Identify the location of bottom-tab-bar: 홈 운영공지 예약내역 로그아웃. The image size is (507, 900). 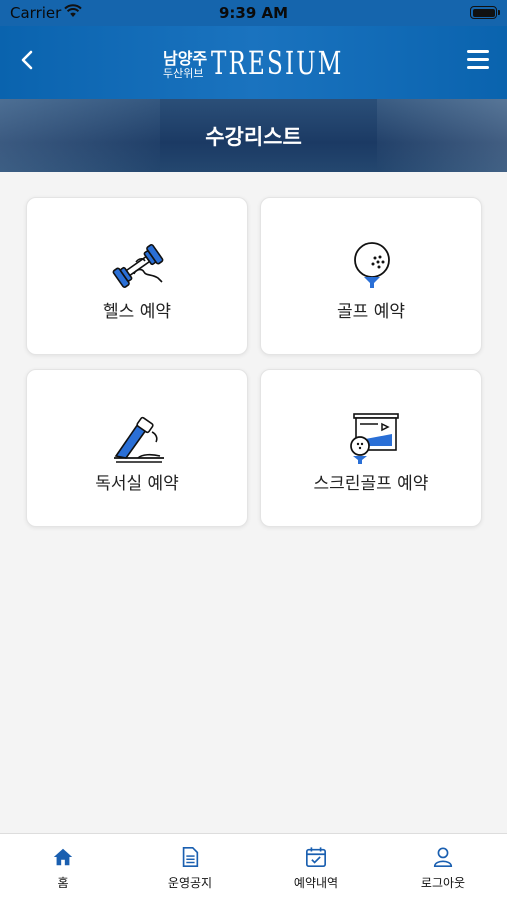
(253, 866).